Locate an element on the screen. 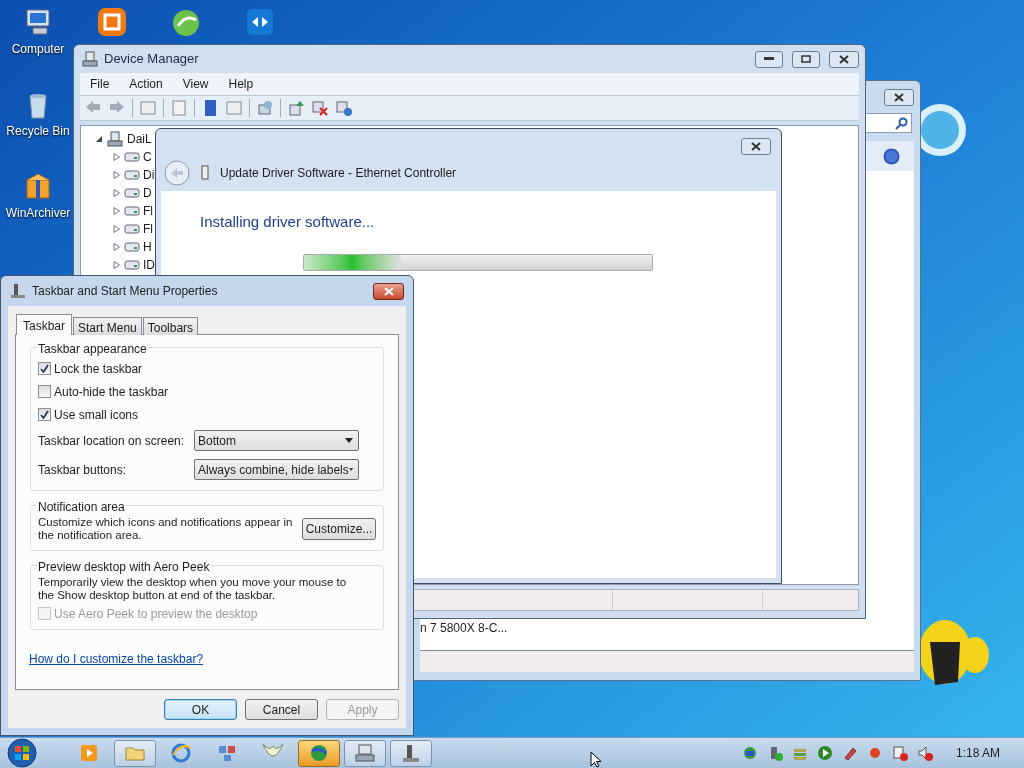 This screenshot has width=1024, height=768. icon-label: Recycle Bin is located at coordinates (38, 131).